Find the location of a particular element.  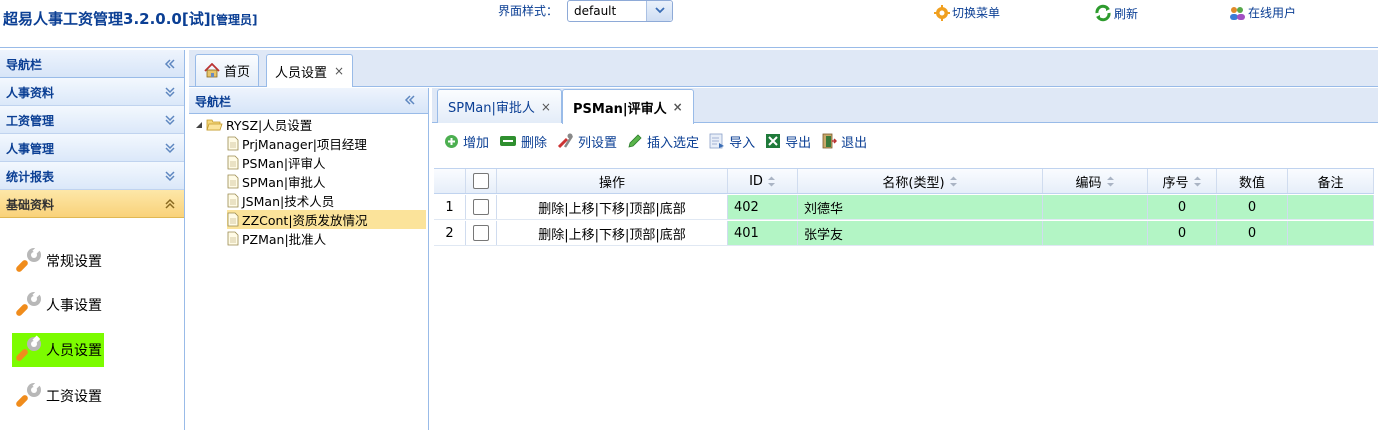

tab-spman: SPMan|审批人 × is located at coordinates (499, 106).